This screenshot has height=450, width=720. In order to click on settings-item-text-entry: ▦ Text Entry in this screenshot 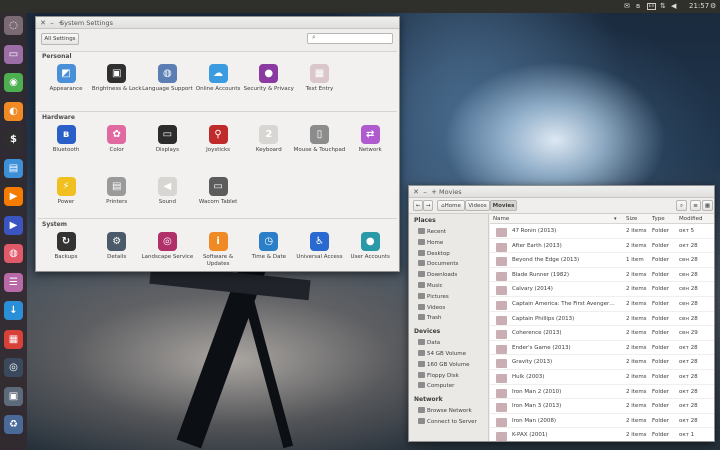, I will do `click(320, 78)`.